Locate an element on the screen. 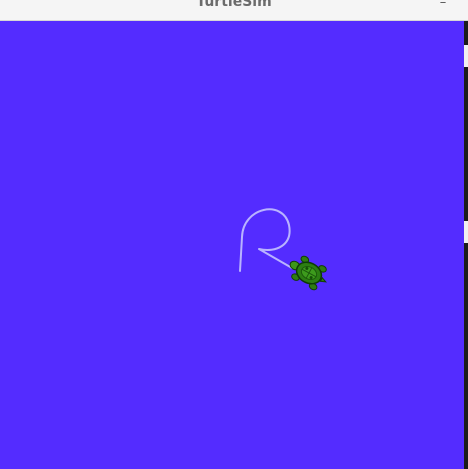  window-edge is located at coordinates (466, 245).